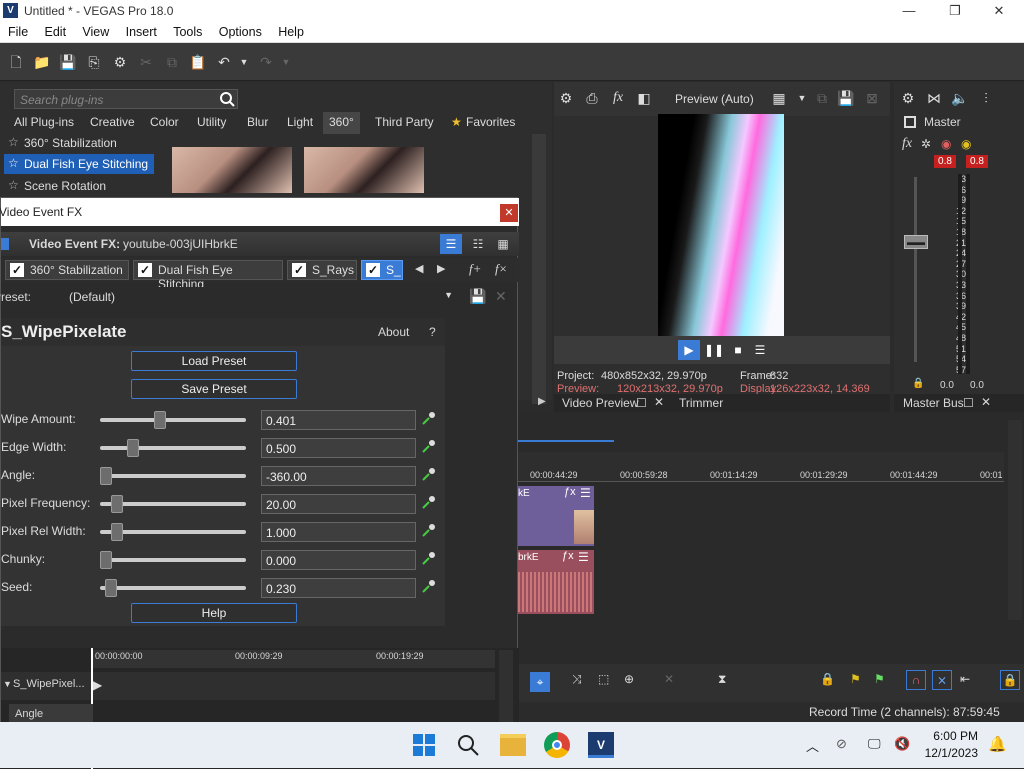 Image resolution: width=1024 pixels, height=769 pixels. I want to click on save-snapshot-icon: 💾, so click(846, 98).